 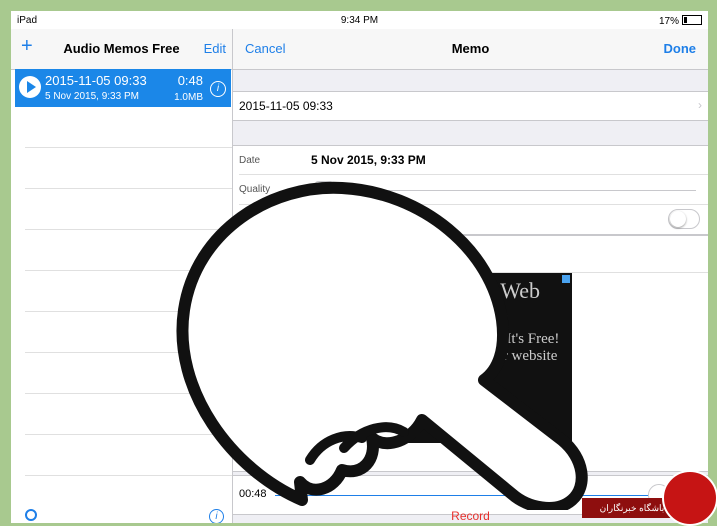 I want to click on right-navbar: Cancel Memo Done, so click(x=470, y=49).